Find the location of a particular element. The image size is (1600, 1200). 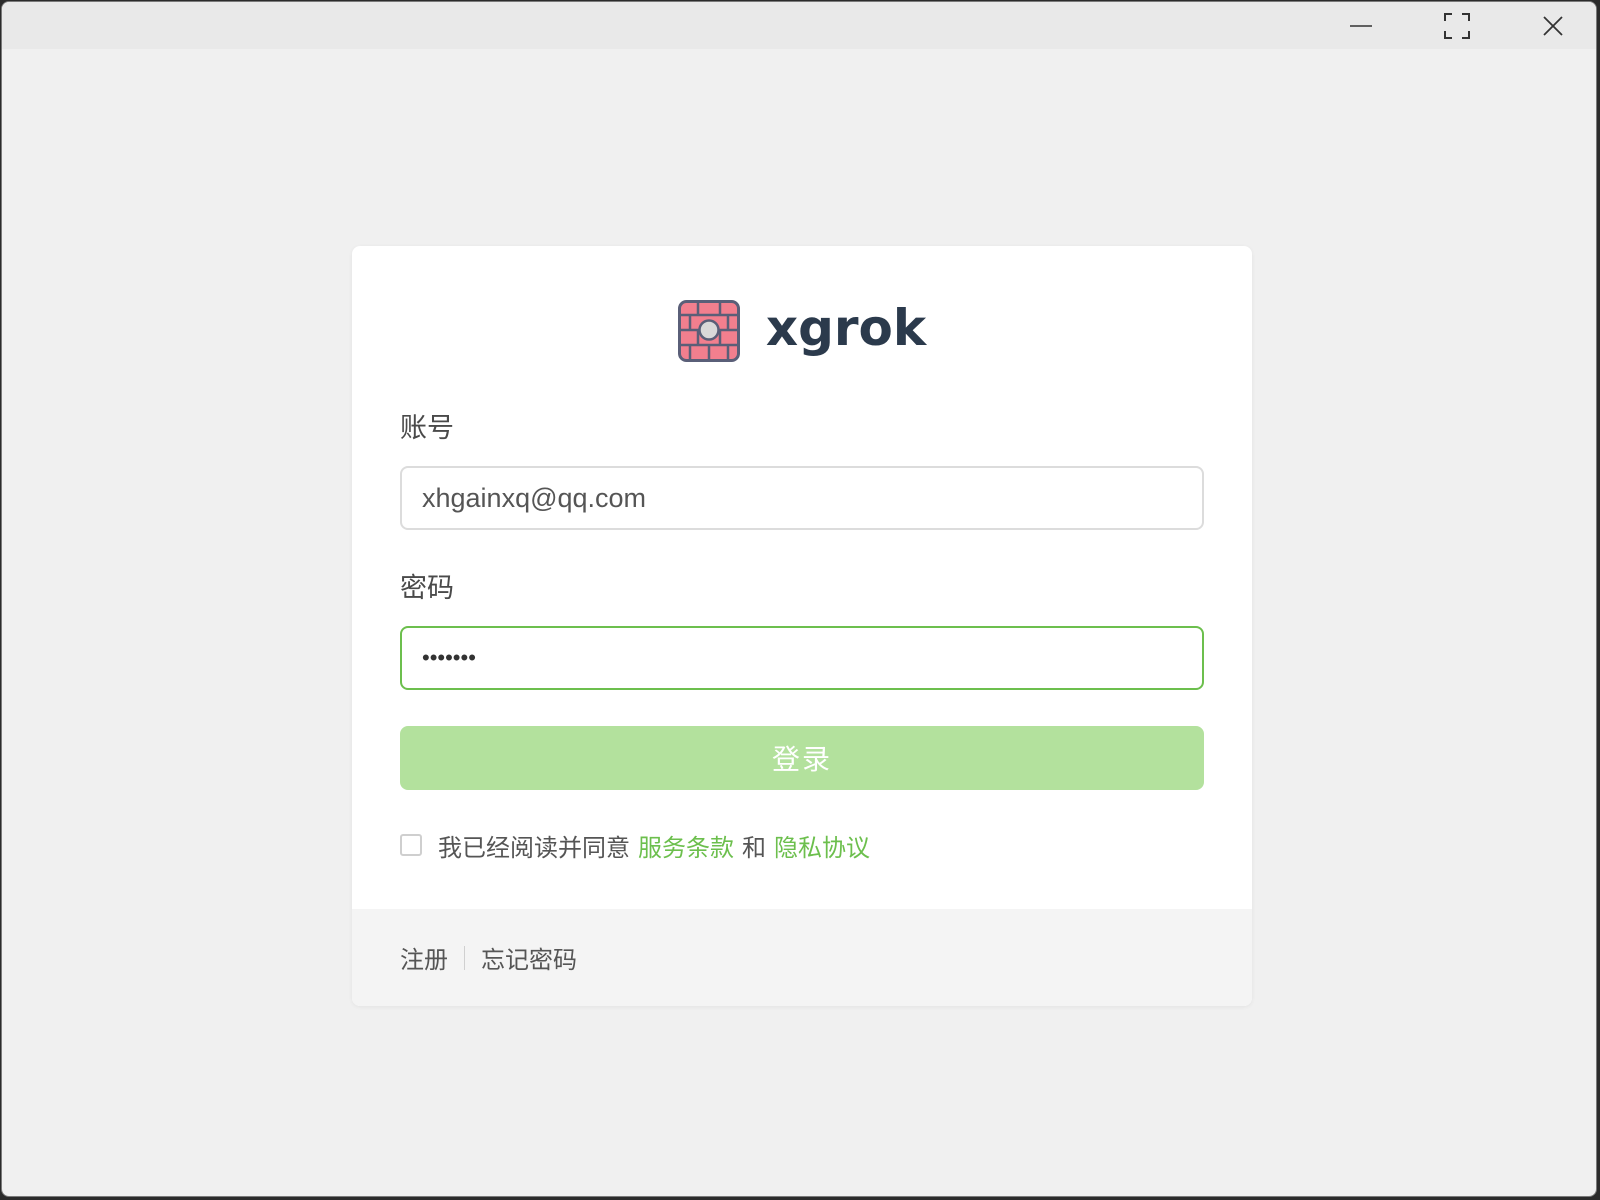

forgot-password-link: 忘记密码 is located at coordinates (529, 957).